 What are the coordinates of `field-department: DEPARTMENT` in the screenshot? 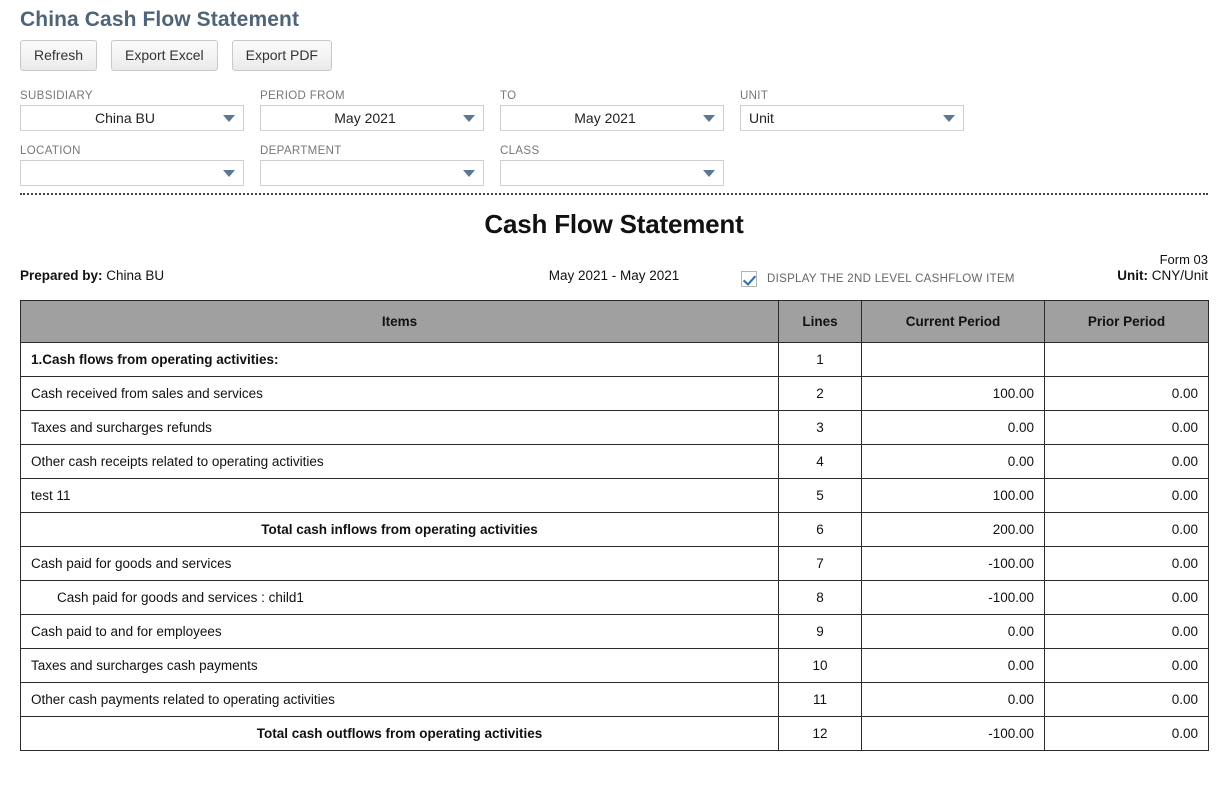 It's located at (372, 165).